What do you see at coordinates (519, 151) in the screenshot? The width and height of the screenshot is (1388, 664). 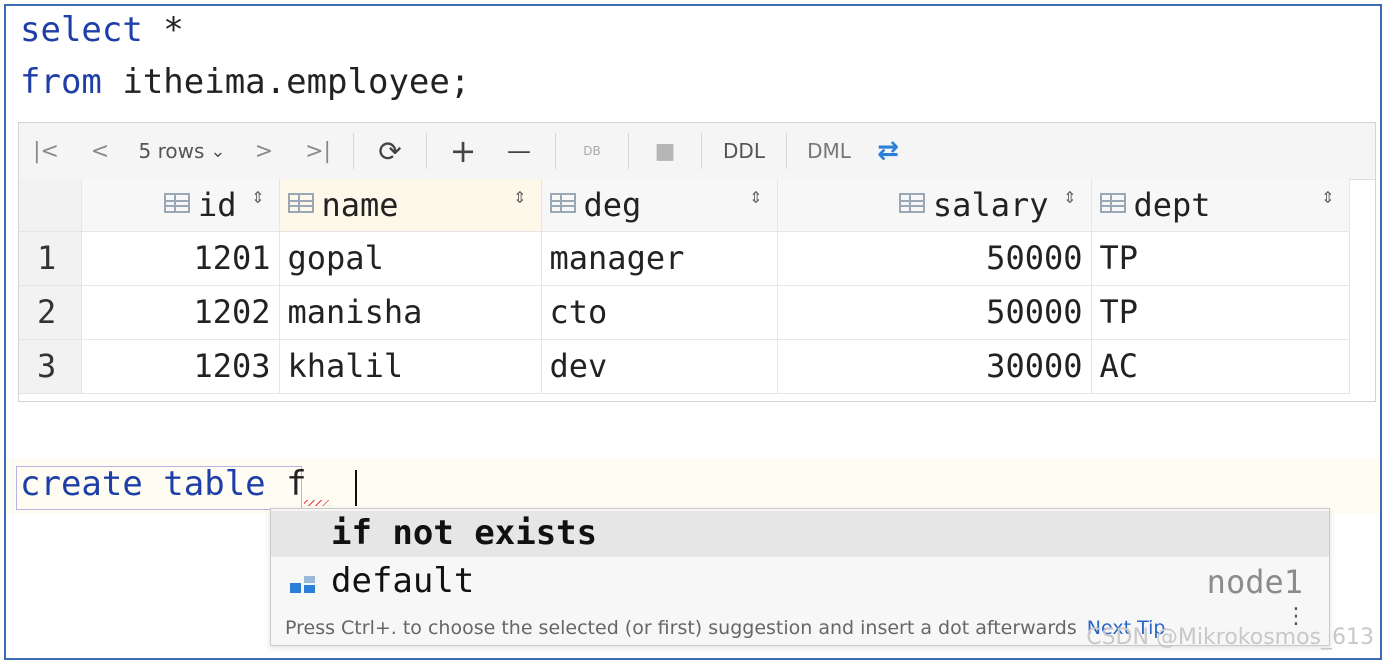 I see `delete-row-button: —` at bounding box center [519, 151].